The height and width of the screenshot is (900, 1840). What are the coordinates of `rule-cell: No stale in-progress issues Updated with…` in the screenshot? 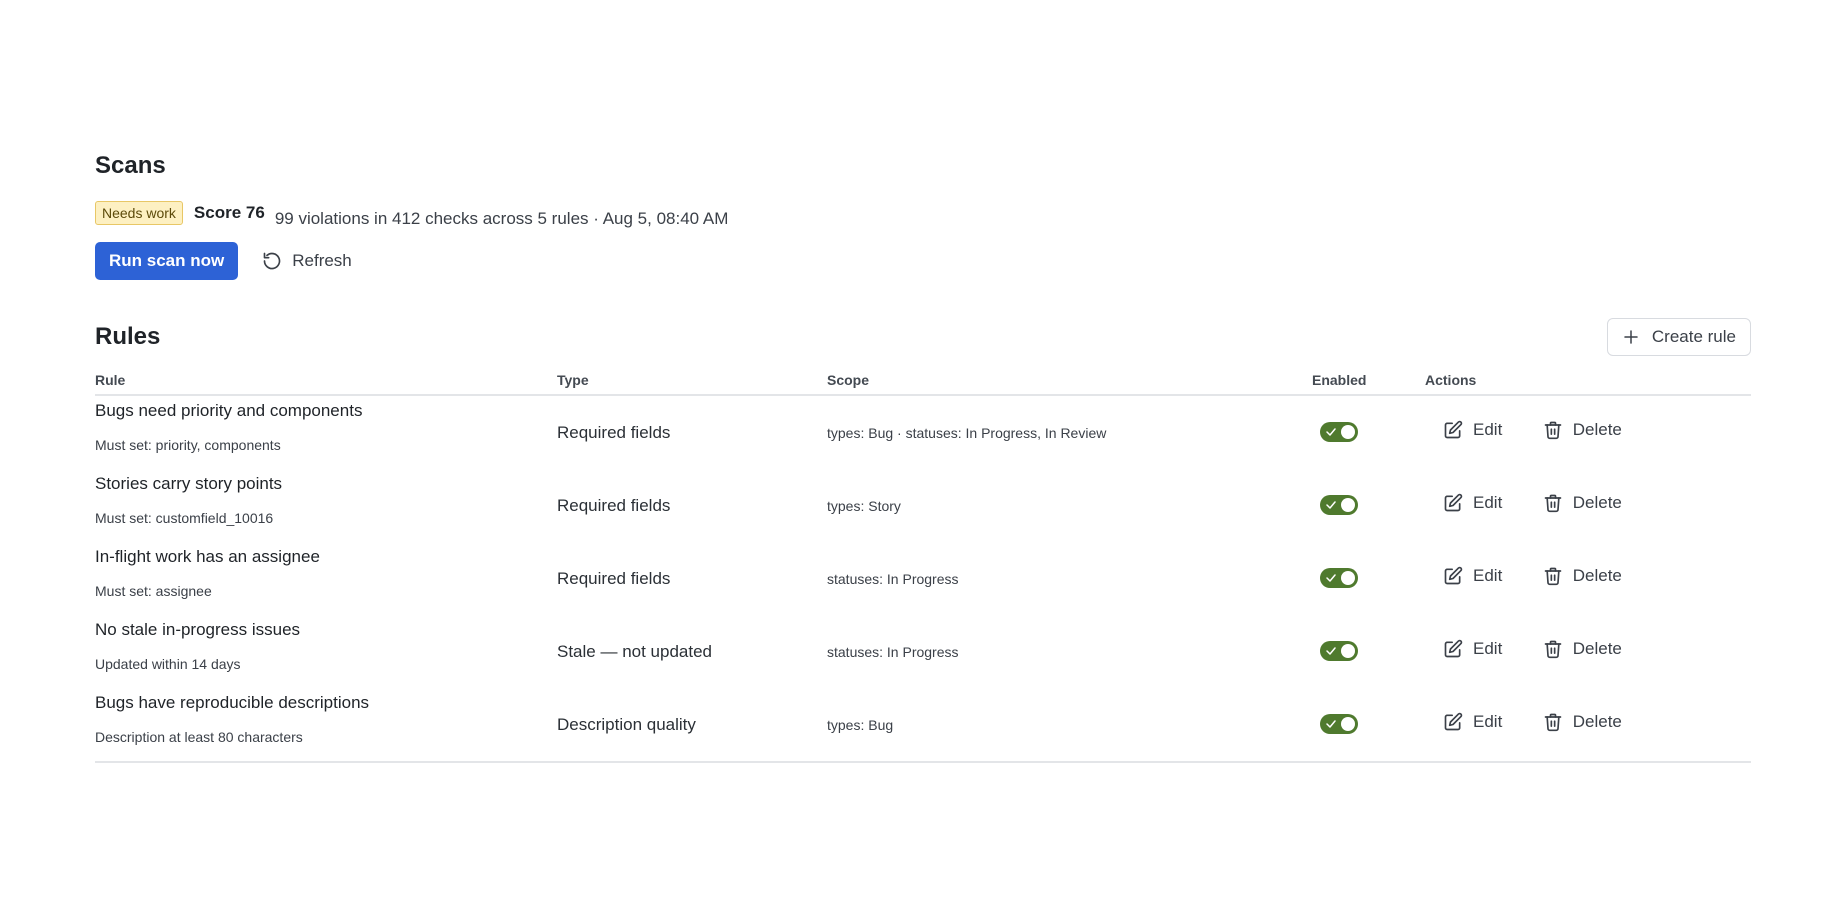 It's located at (326, 651).